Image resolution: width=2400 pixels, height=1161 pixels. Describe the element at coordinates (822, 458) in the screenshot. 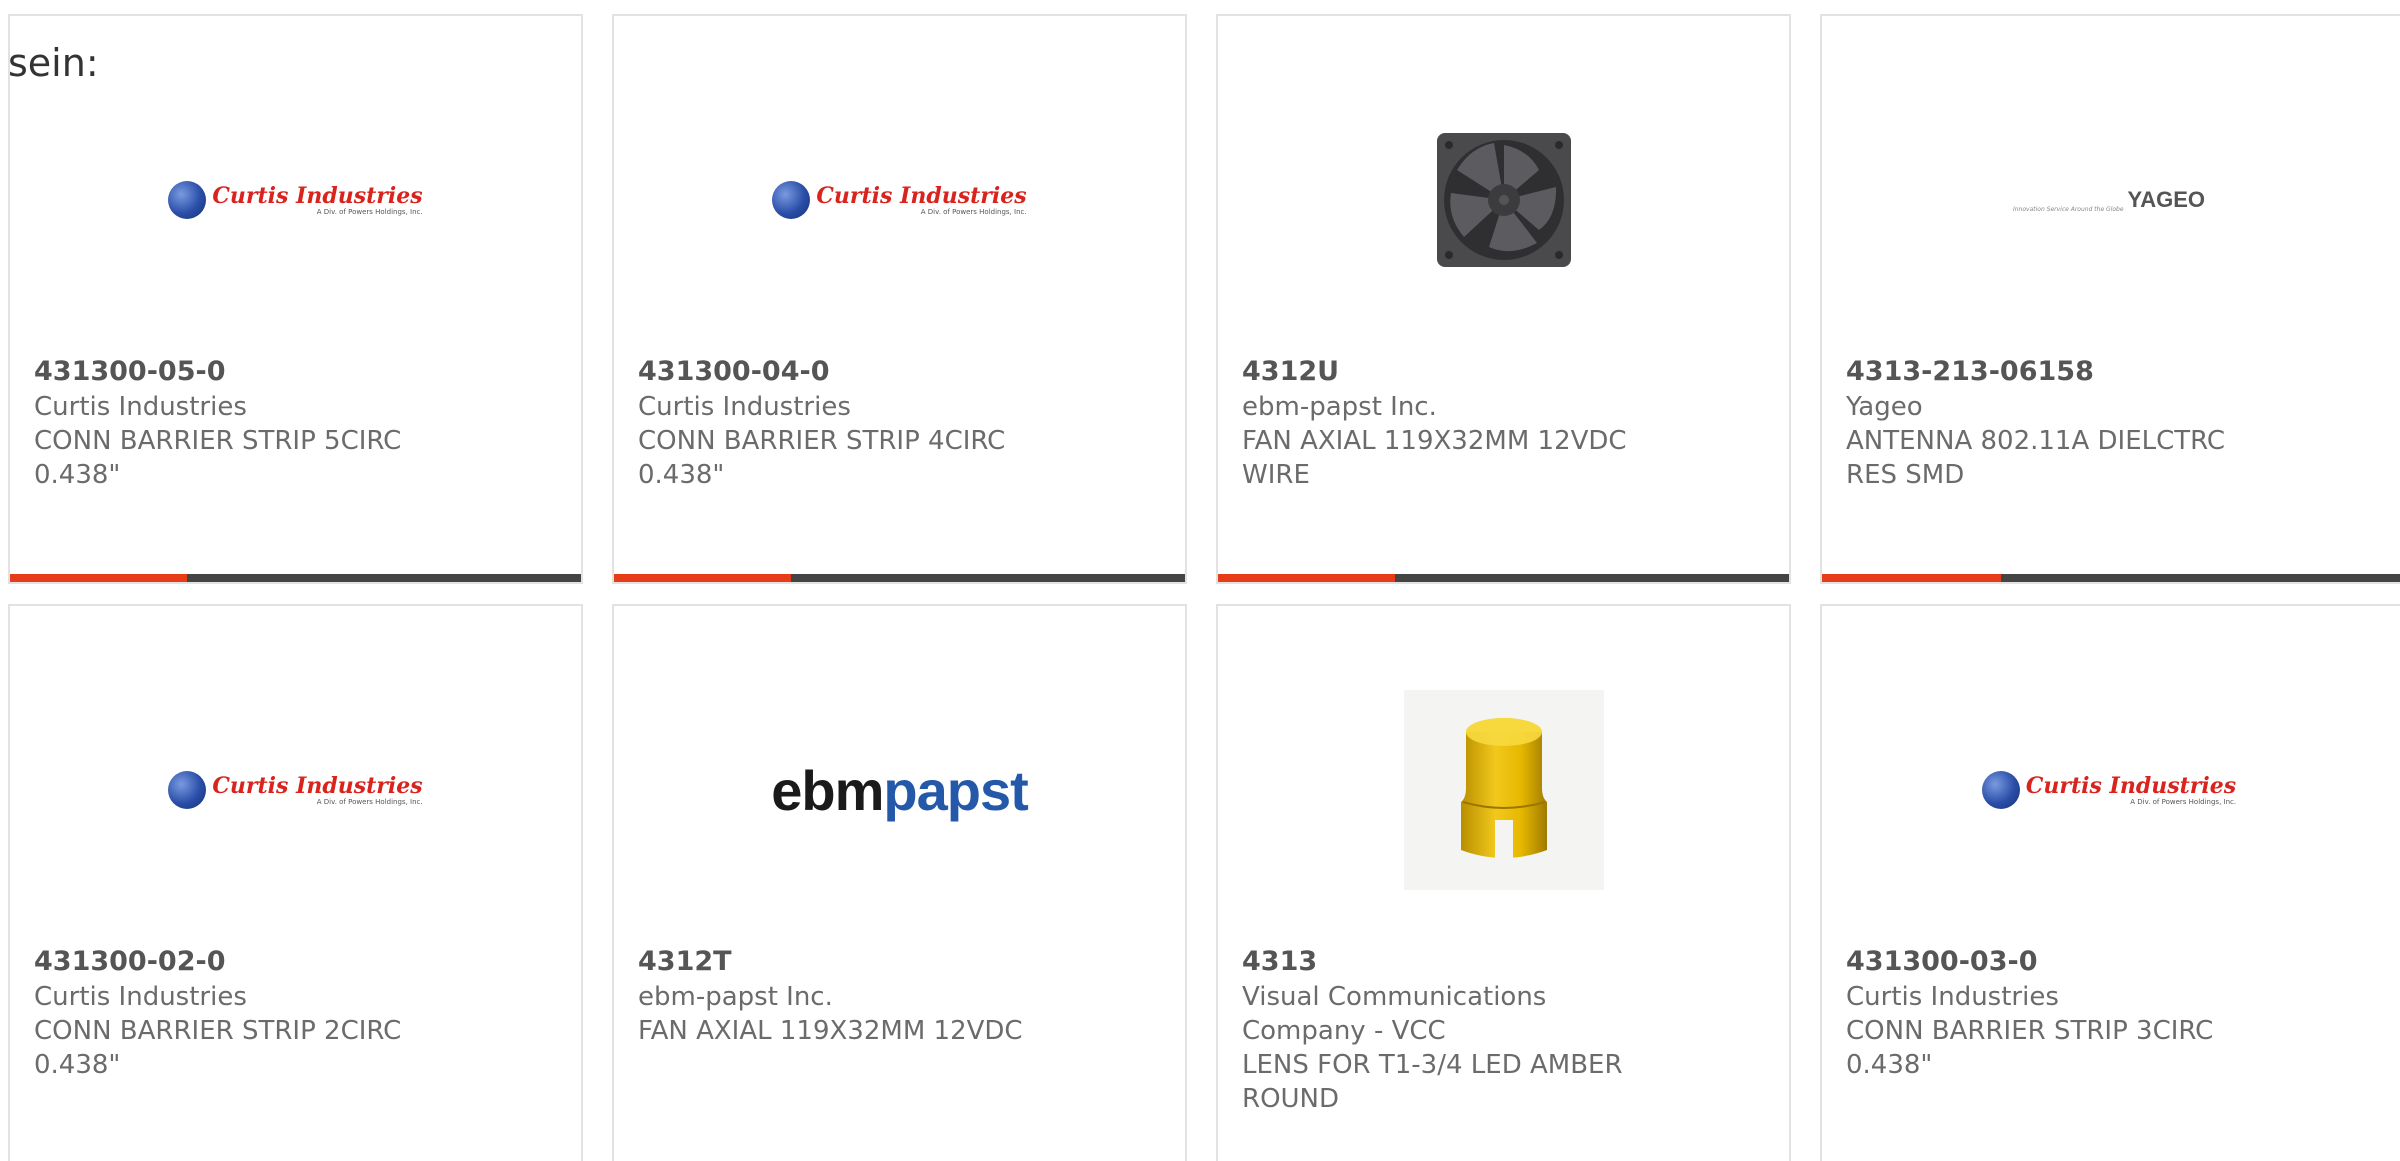

I see `description: CONN BARRIER STRIP 4CIRC 0.438"` at that location.